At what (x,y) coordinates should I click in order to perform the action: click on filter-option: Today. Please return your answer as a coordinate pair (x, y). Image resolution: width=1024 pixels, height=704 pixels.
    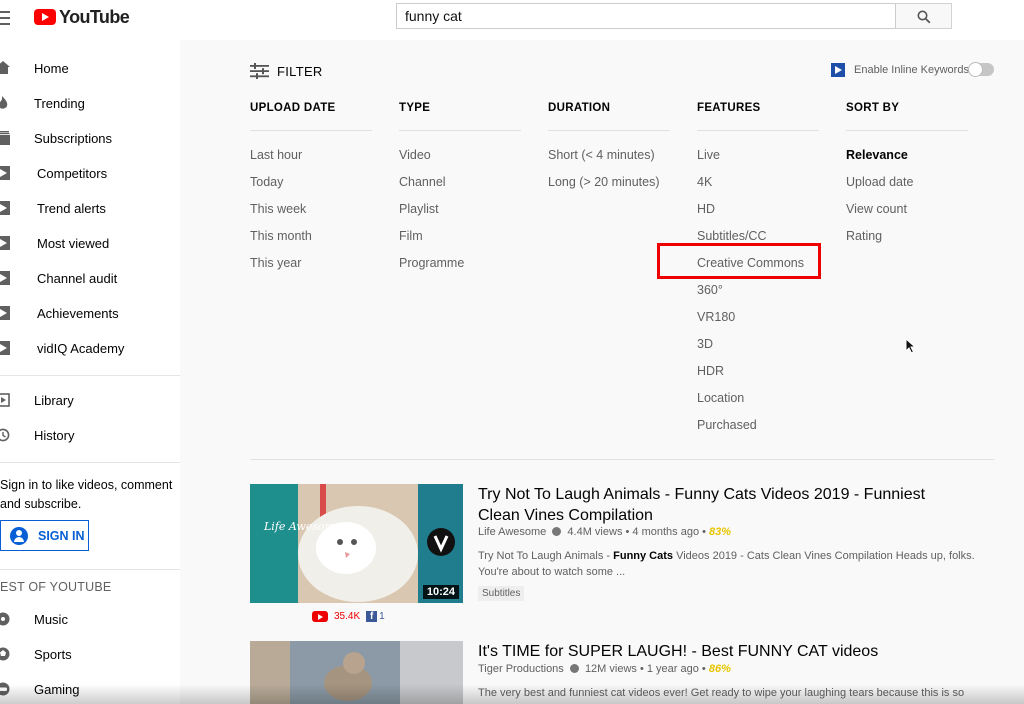
    Looking at the image, I should click on (266, 182).